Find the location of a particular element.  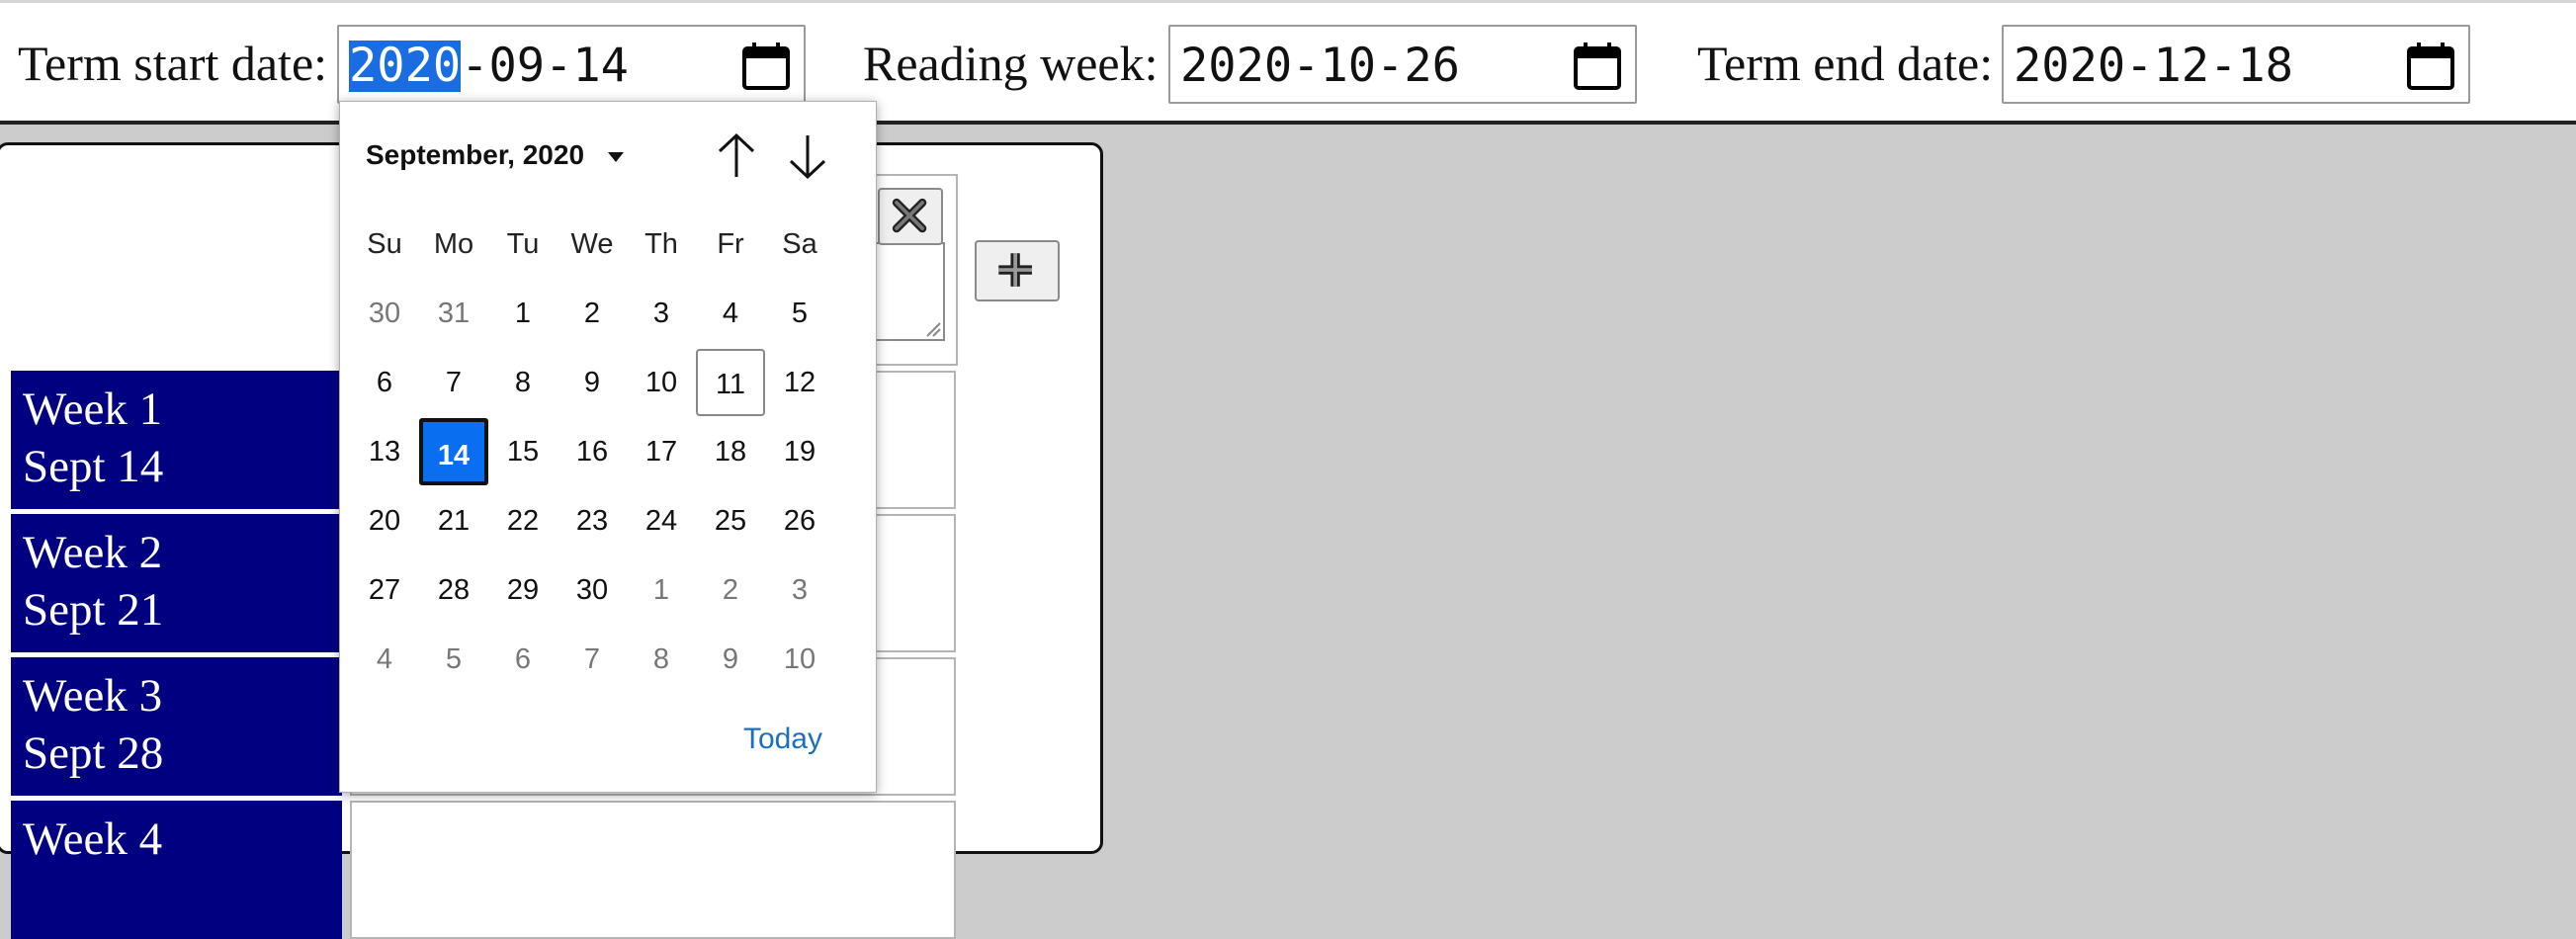

remove-note-button is located at coordinates (910, 216).